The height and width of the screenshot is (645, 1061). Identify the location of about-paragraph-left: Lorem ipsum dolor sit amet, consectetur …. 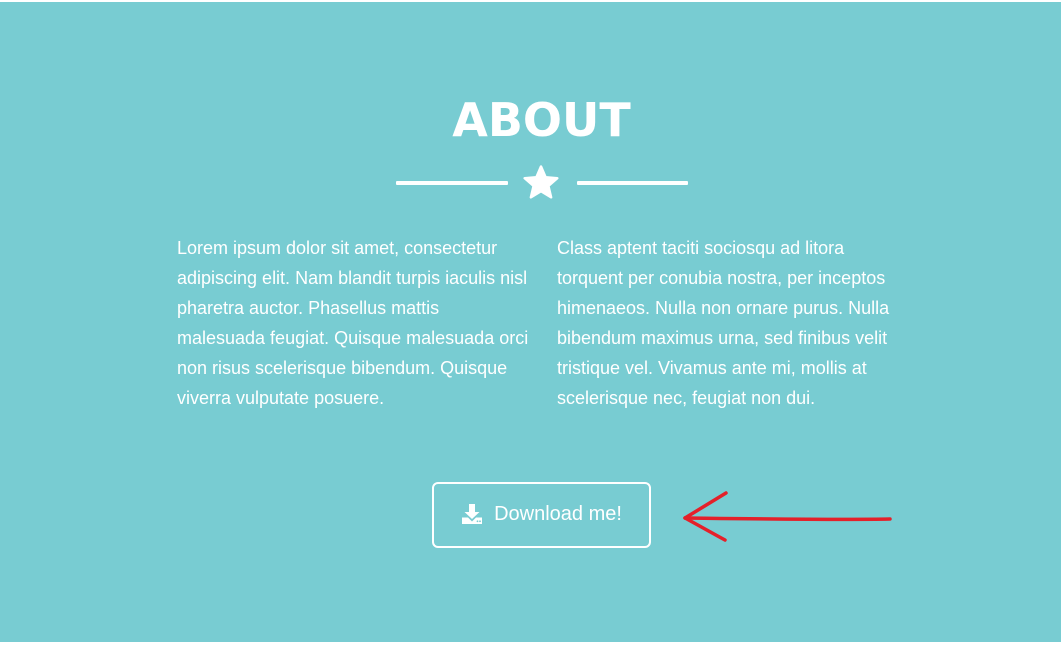
(353, 323).